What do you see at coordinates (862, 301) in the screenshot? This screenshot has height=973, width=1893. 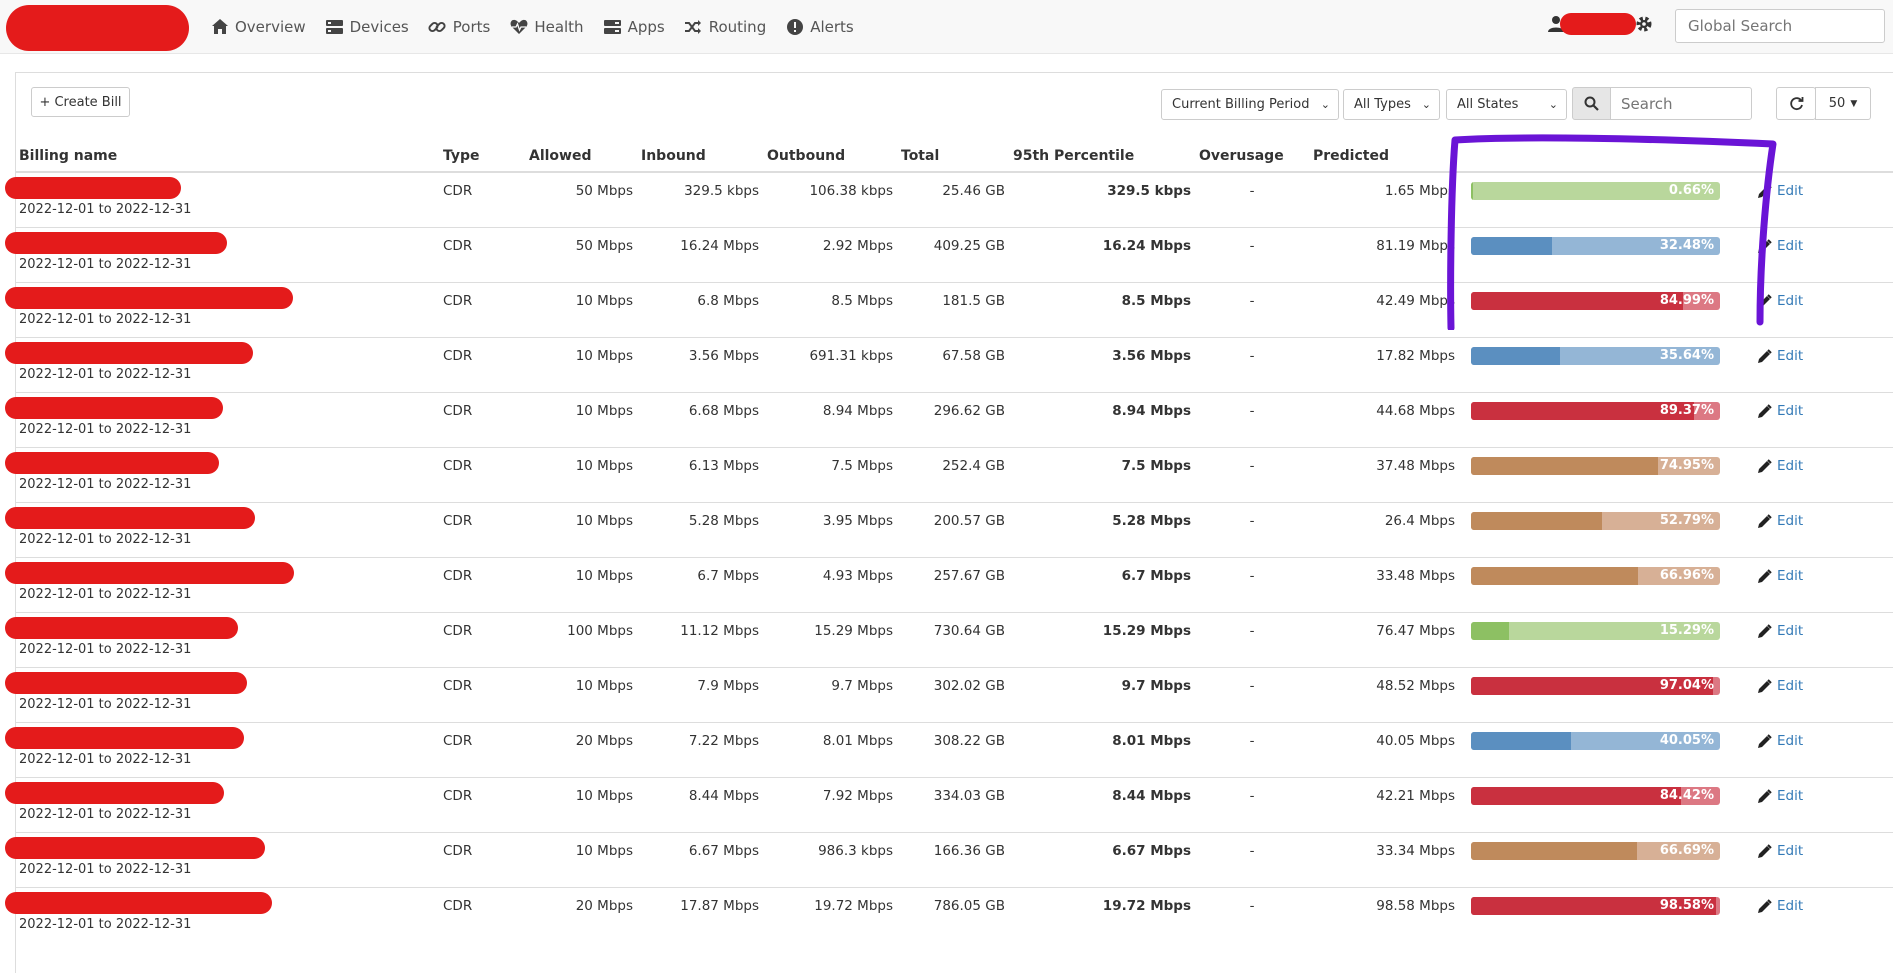 I see `outbound-value: 8.5 Mbps` at bounding box center [862, 301].